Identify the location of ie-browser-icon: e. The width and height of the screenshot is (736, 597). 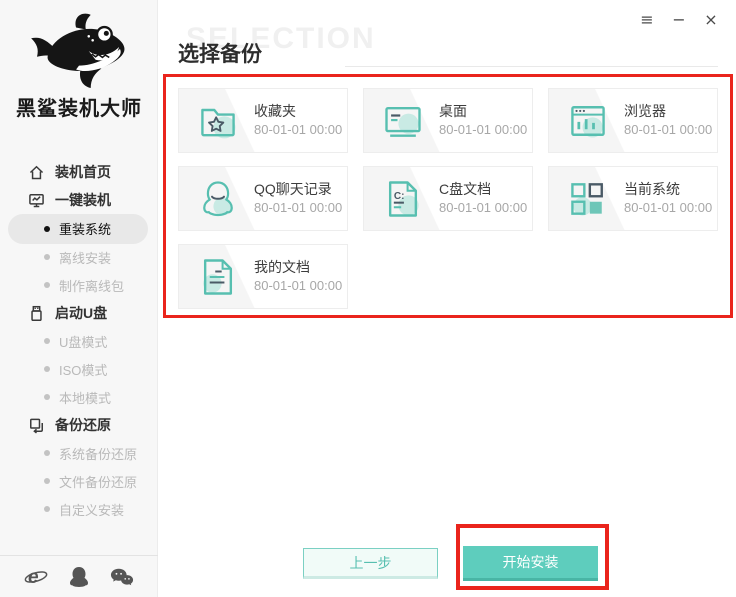
(36, 577).